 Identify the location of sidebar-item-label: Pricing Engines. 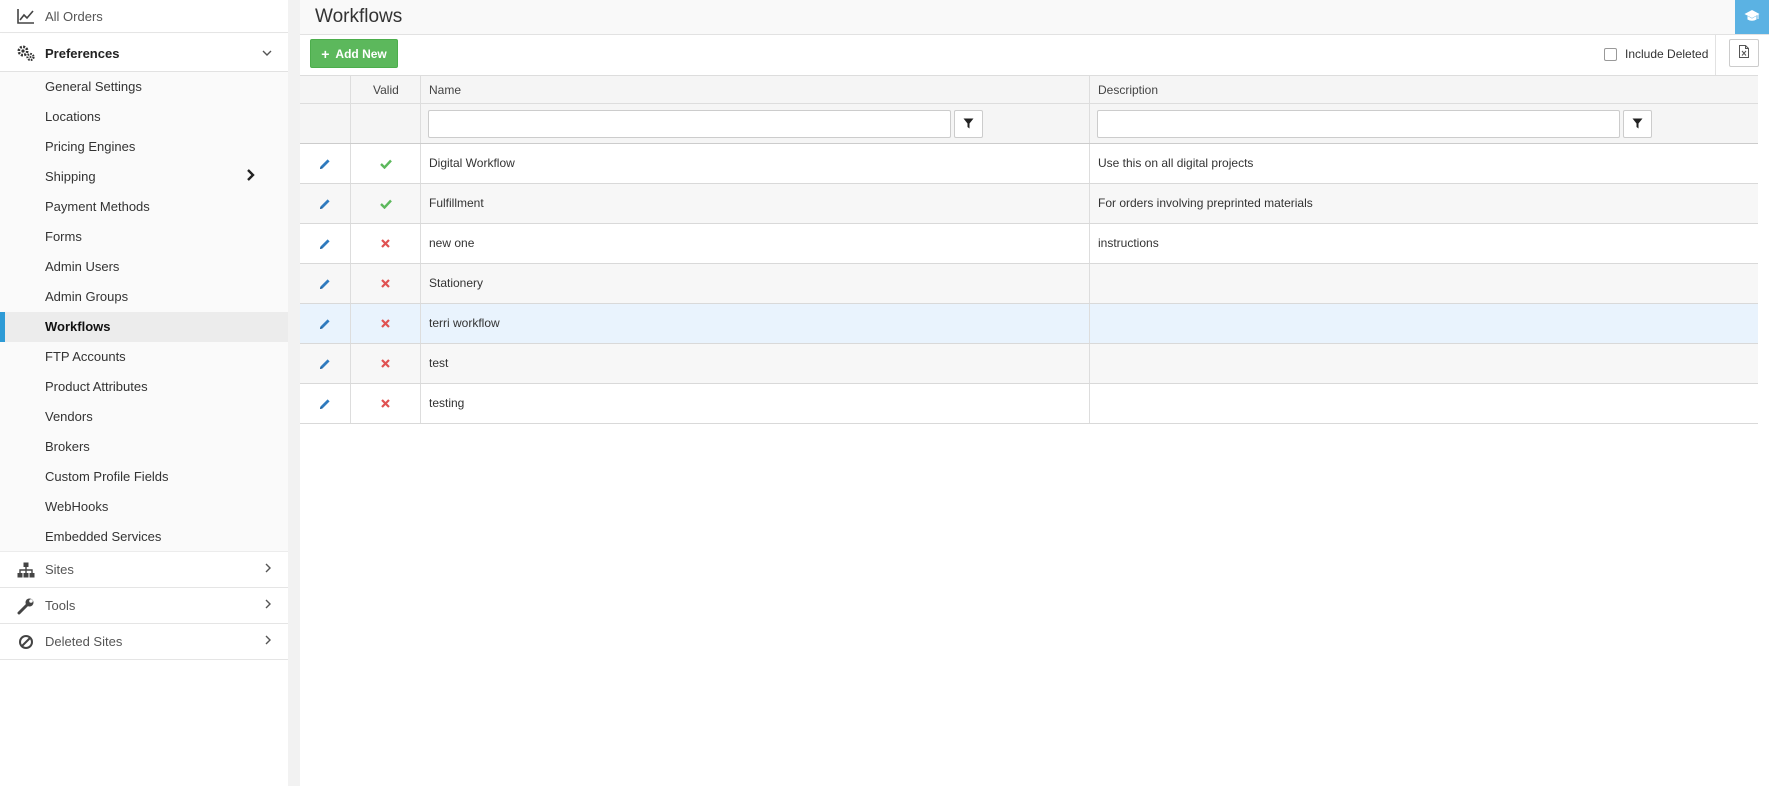
(90, 146).